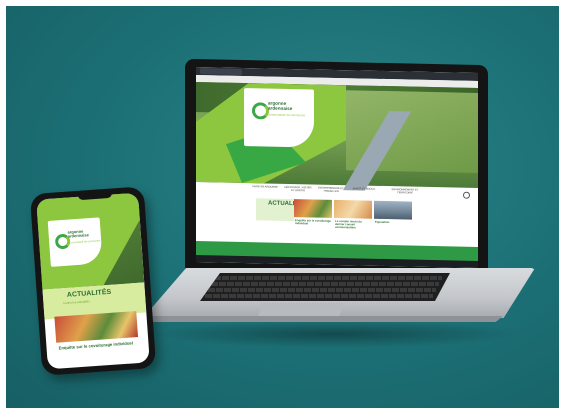  Describe the element at coordinates (260, 111) in the screenshot. I see `logo-icon` at that location.